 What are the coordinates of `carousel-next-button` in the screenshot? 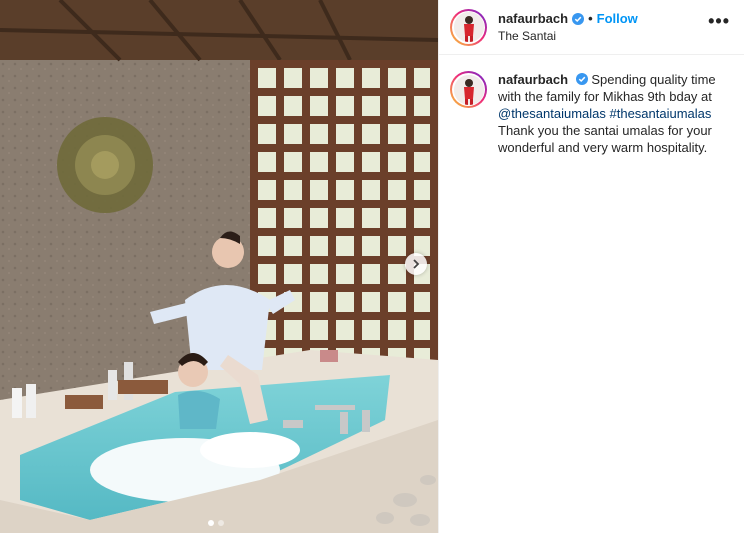 It's located at (416, 264).